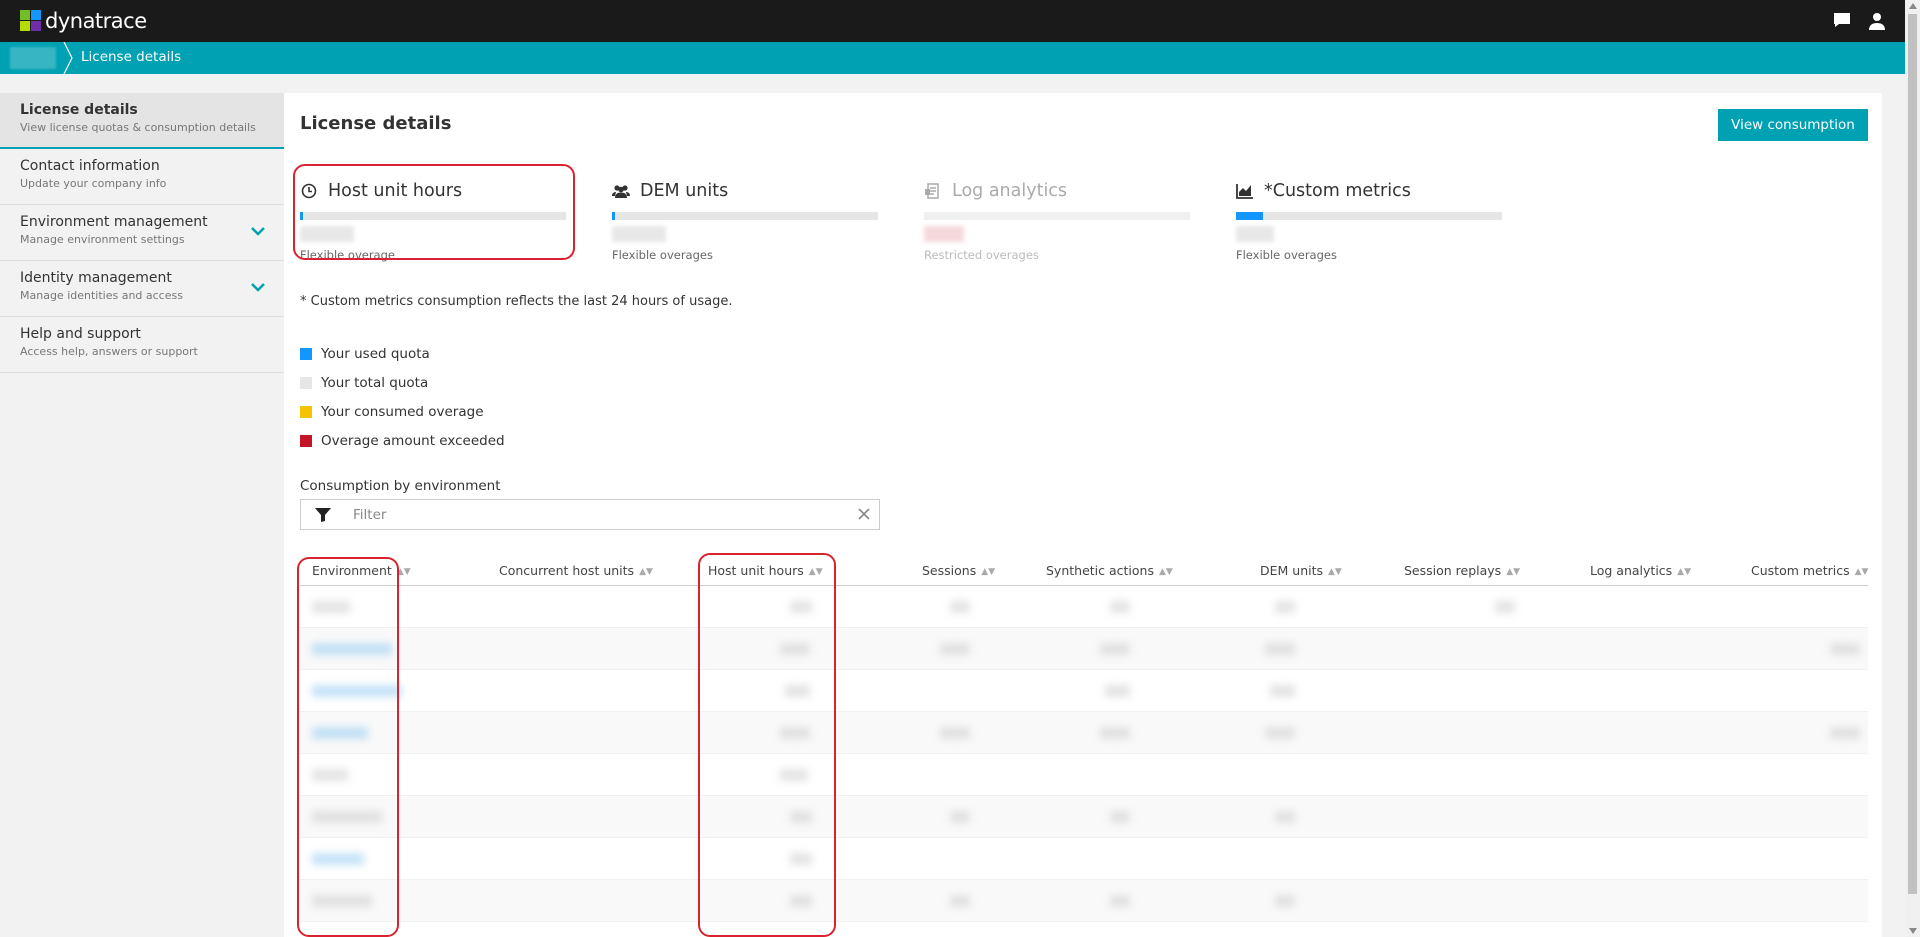 This screenshot has width=1920, height=937. I want to click on legend-label: Your used quota, so click(375, 353).